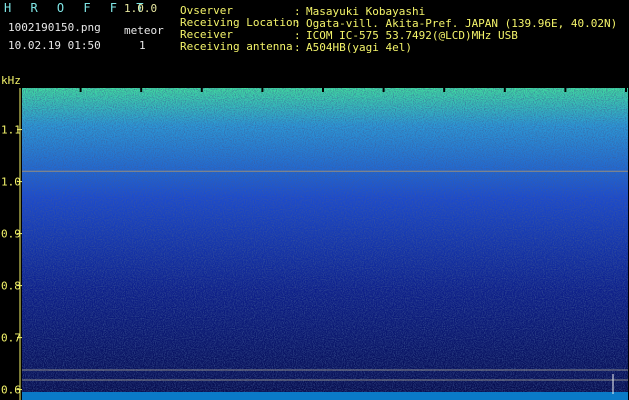  Describe the element at coordinates (186, 81) in the screenshot. I see `time-tick-label: 0153` at that location.